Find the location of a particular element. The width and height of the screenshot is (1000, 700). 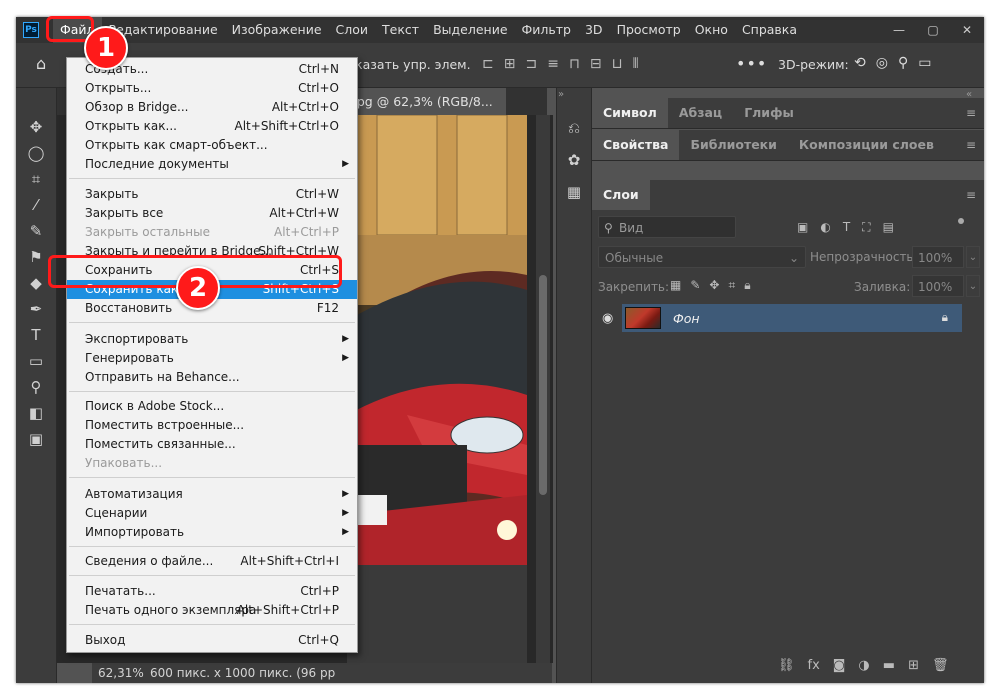

link-layers-icon: ⛓ is located at coordinates (786, 665).